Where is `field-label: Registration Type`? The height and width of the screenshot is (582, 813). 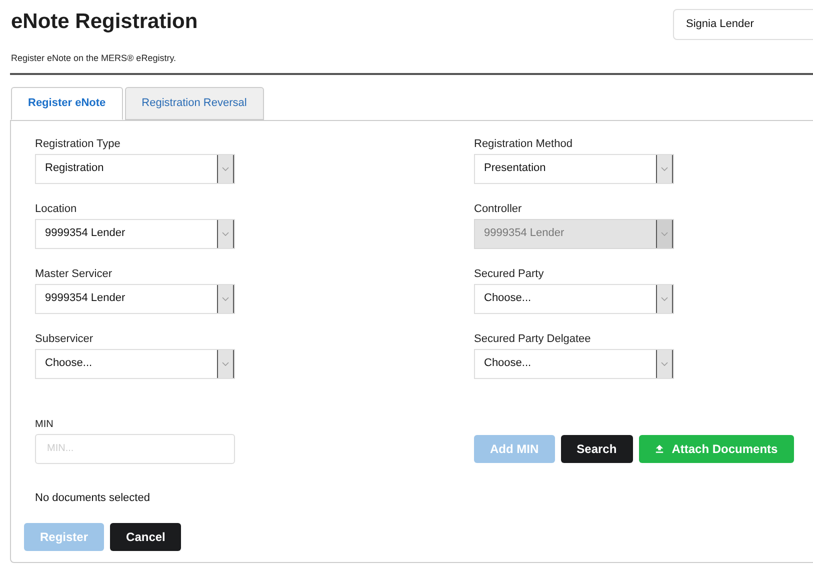
field-label: Registration Type is located at coordinates (78, 143).